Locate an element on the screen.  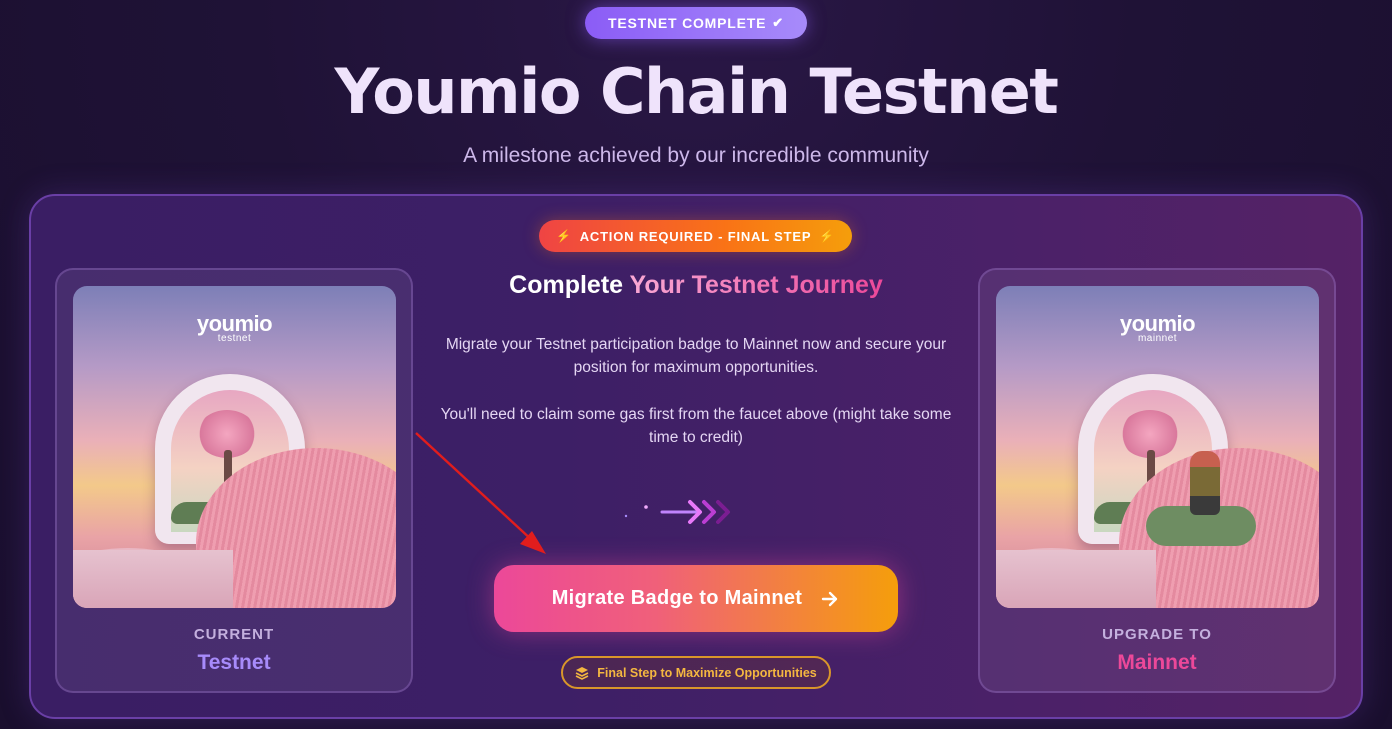
layers-icon is located at coordinates (582, 673).